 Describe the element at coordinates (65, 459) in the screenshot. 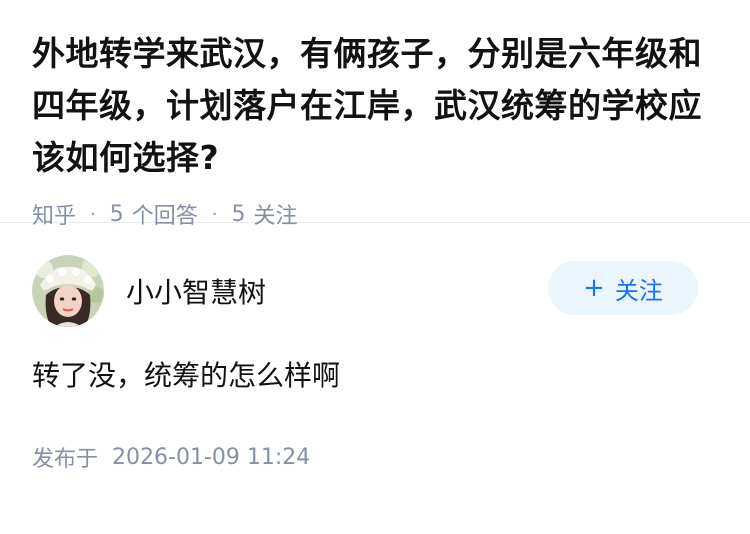

I see `publish-label: 发布于` at that location.